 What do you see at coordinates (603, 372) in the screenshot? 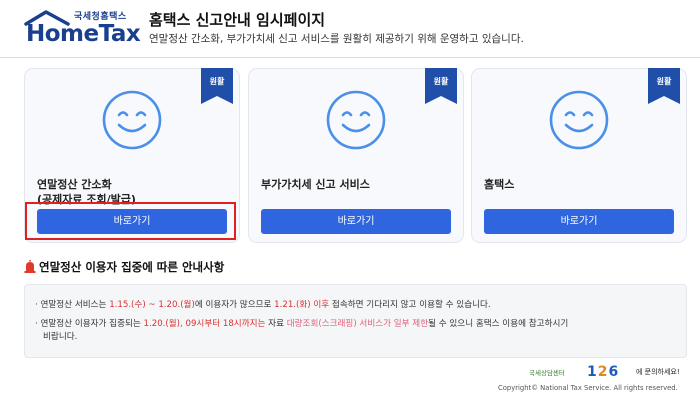
I see `call-center-number: 126` at bounding box center [603, 372].